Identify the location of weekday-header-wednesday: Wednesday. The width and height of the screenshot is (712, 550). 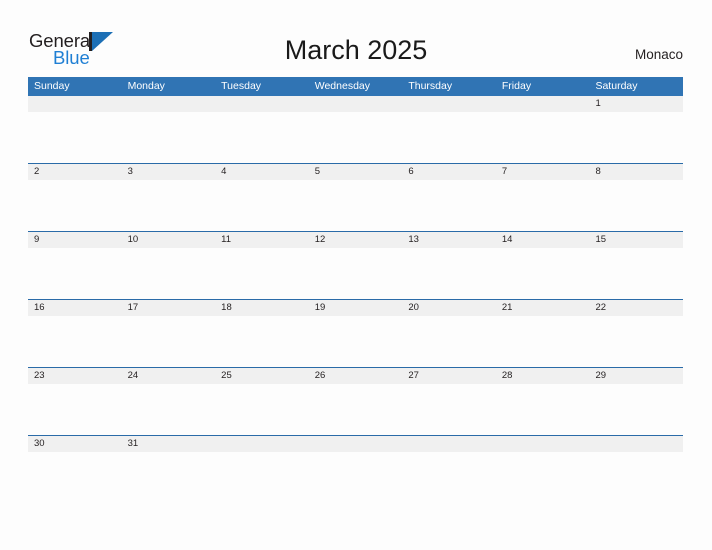
(342, 86).